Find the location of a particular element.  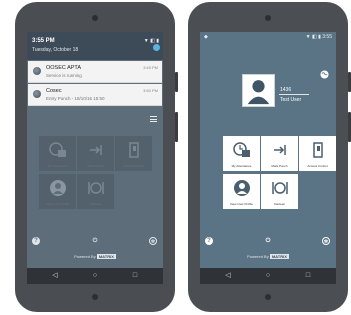

notification-subtitle: Service is running is located at coordinates (64, 75).